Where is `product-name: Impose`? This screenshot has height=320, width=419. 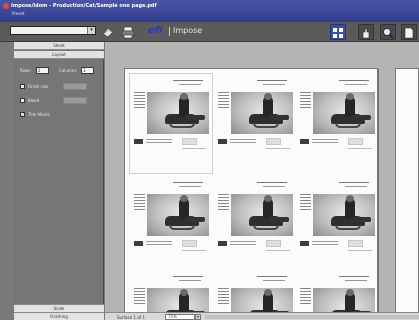
product-name: Impose is located at coordinates (188, 30).